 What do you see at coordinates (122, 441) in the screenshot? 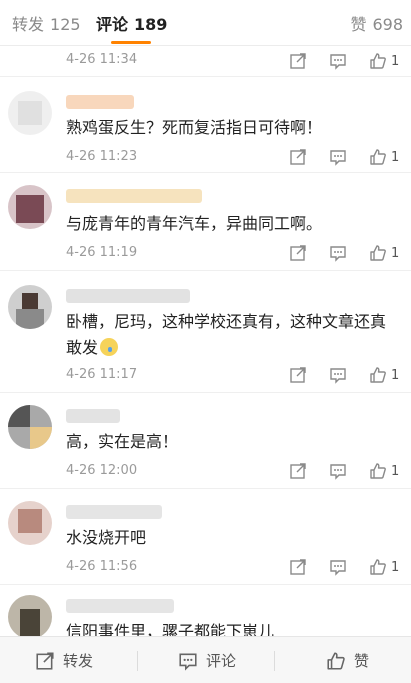
I see `comment-text: 高，实在是高！` at bounding box center [122, 441].